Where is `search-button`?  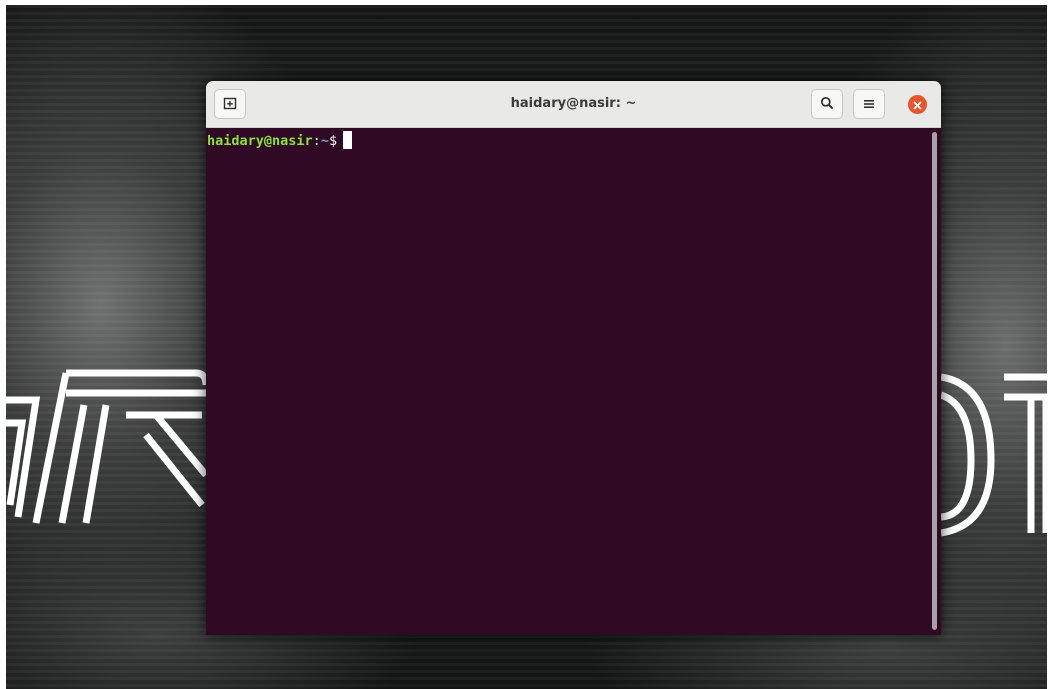 search-button is located at coordinates (827, 104).